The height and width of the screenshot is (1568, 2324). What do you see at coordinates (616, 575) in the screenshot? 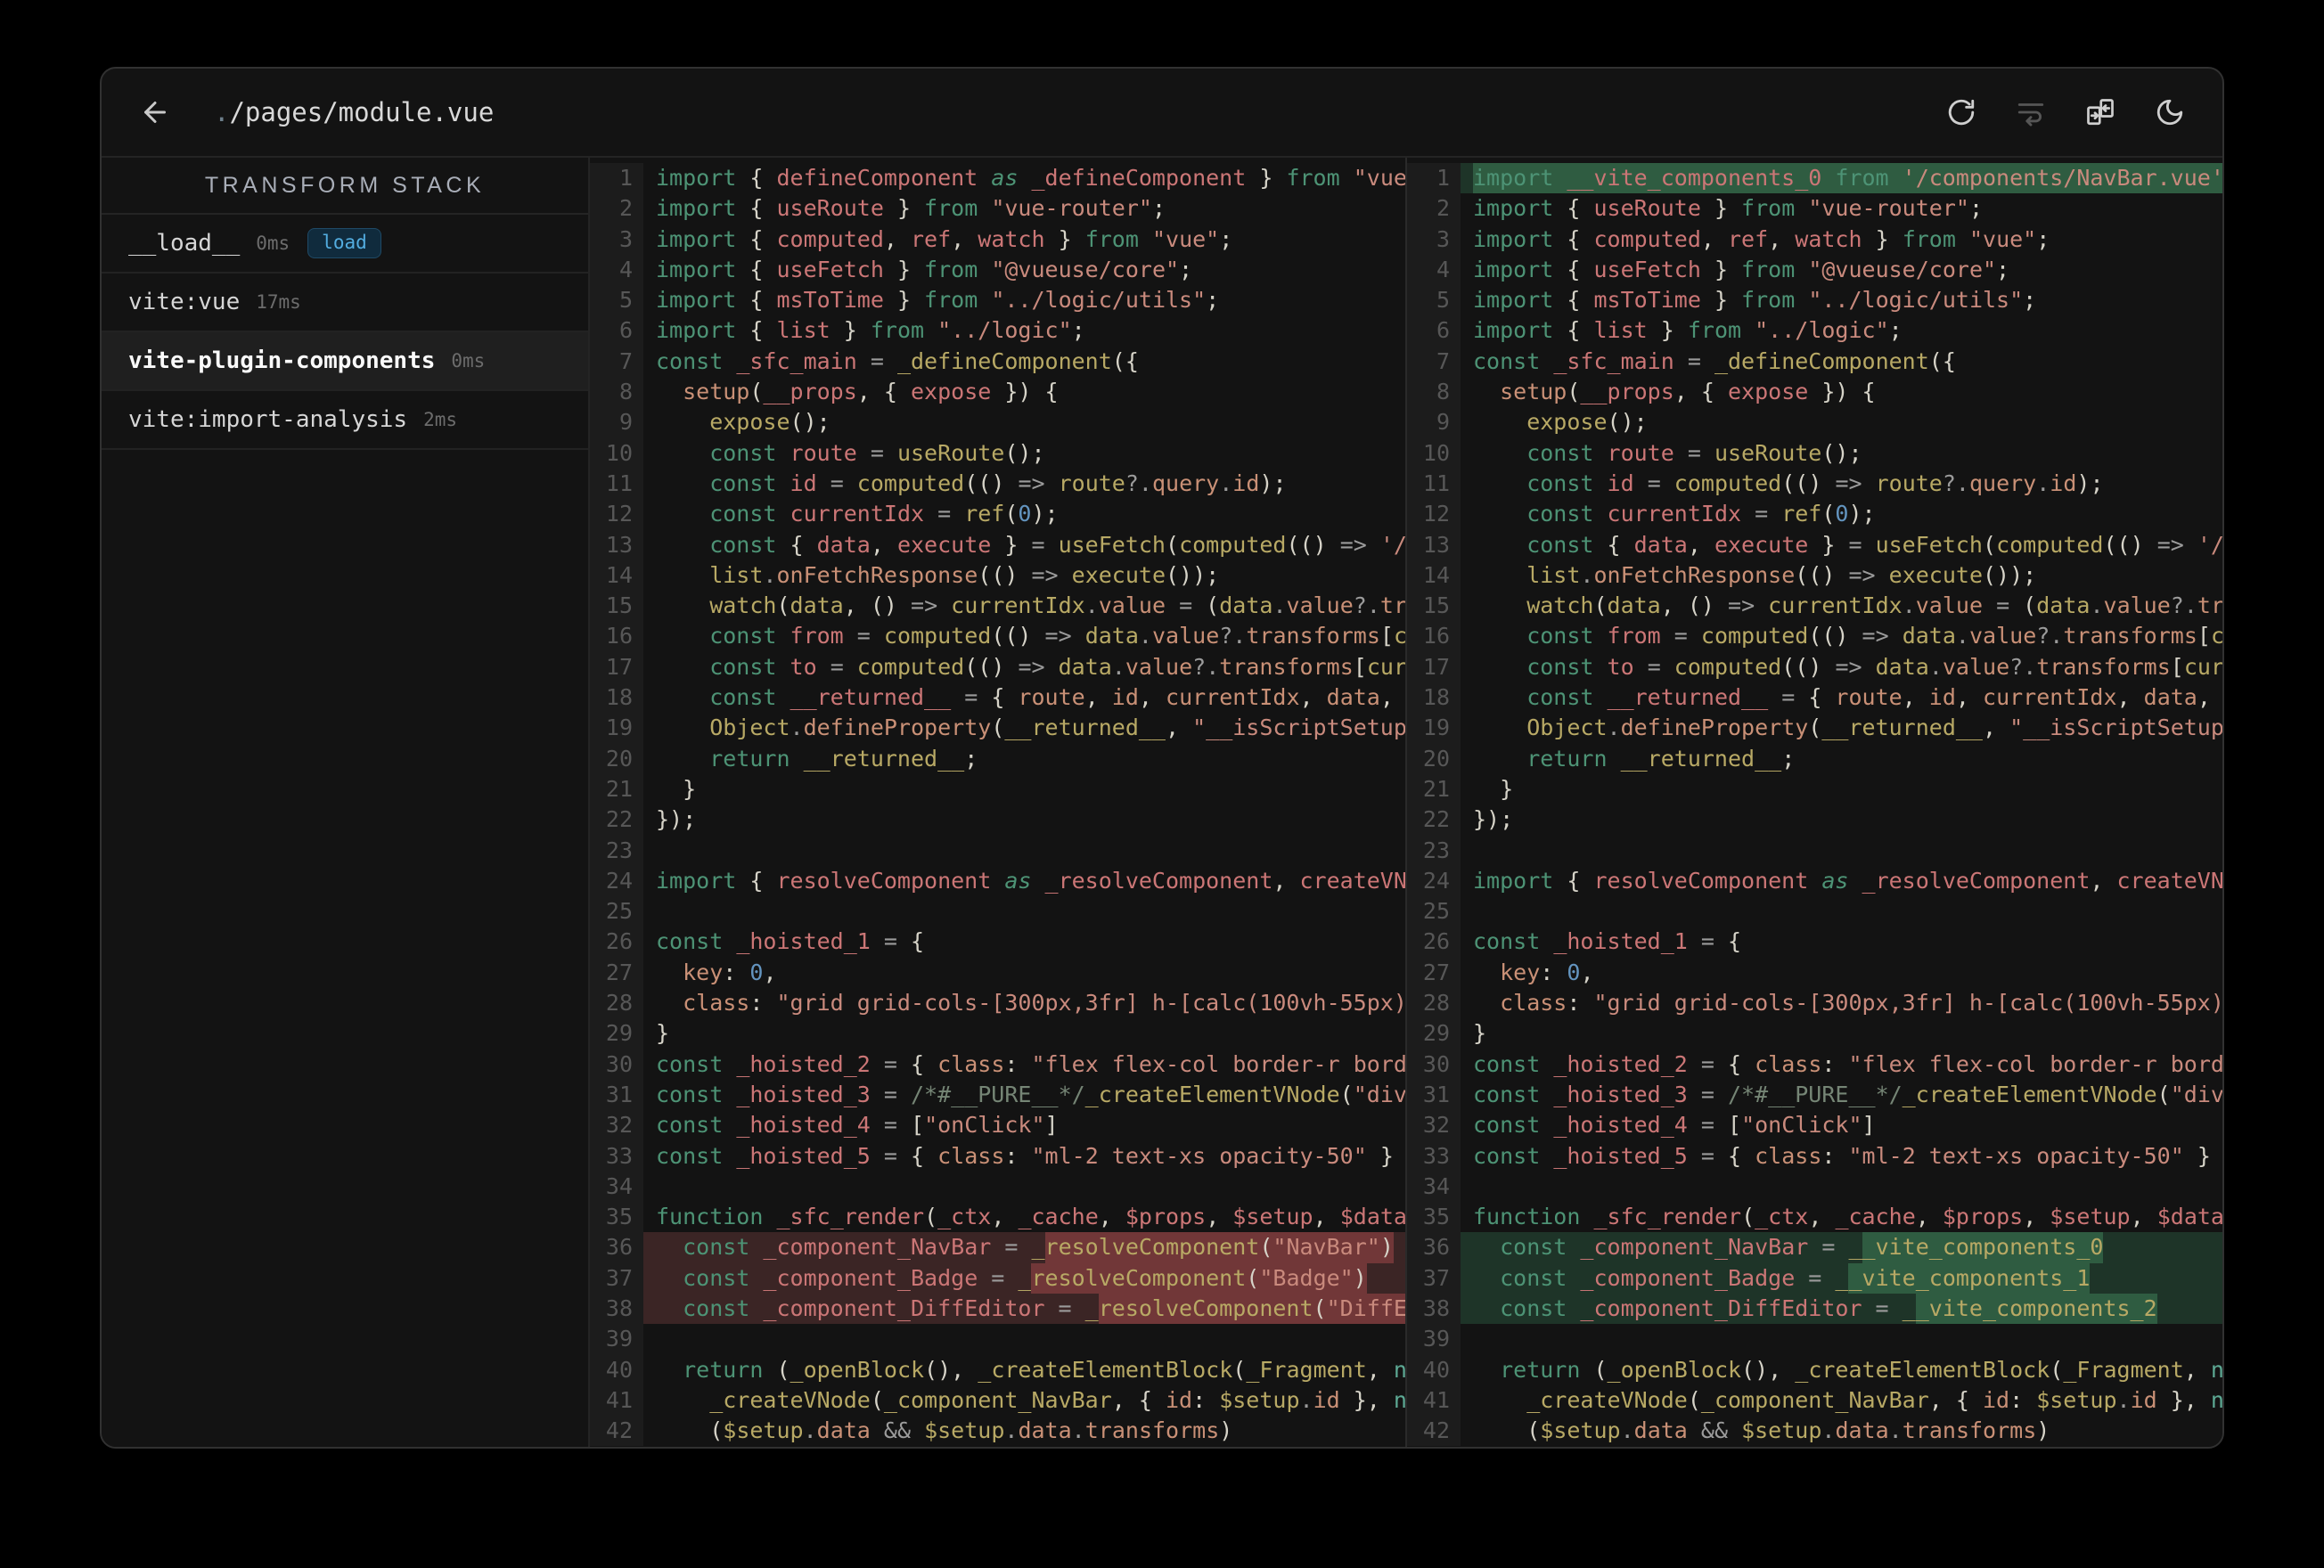
I see `line-number: 14` at bounding box center [616, 575].